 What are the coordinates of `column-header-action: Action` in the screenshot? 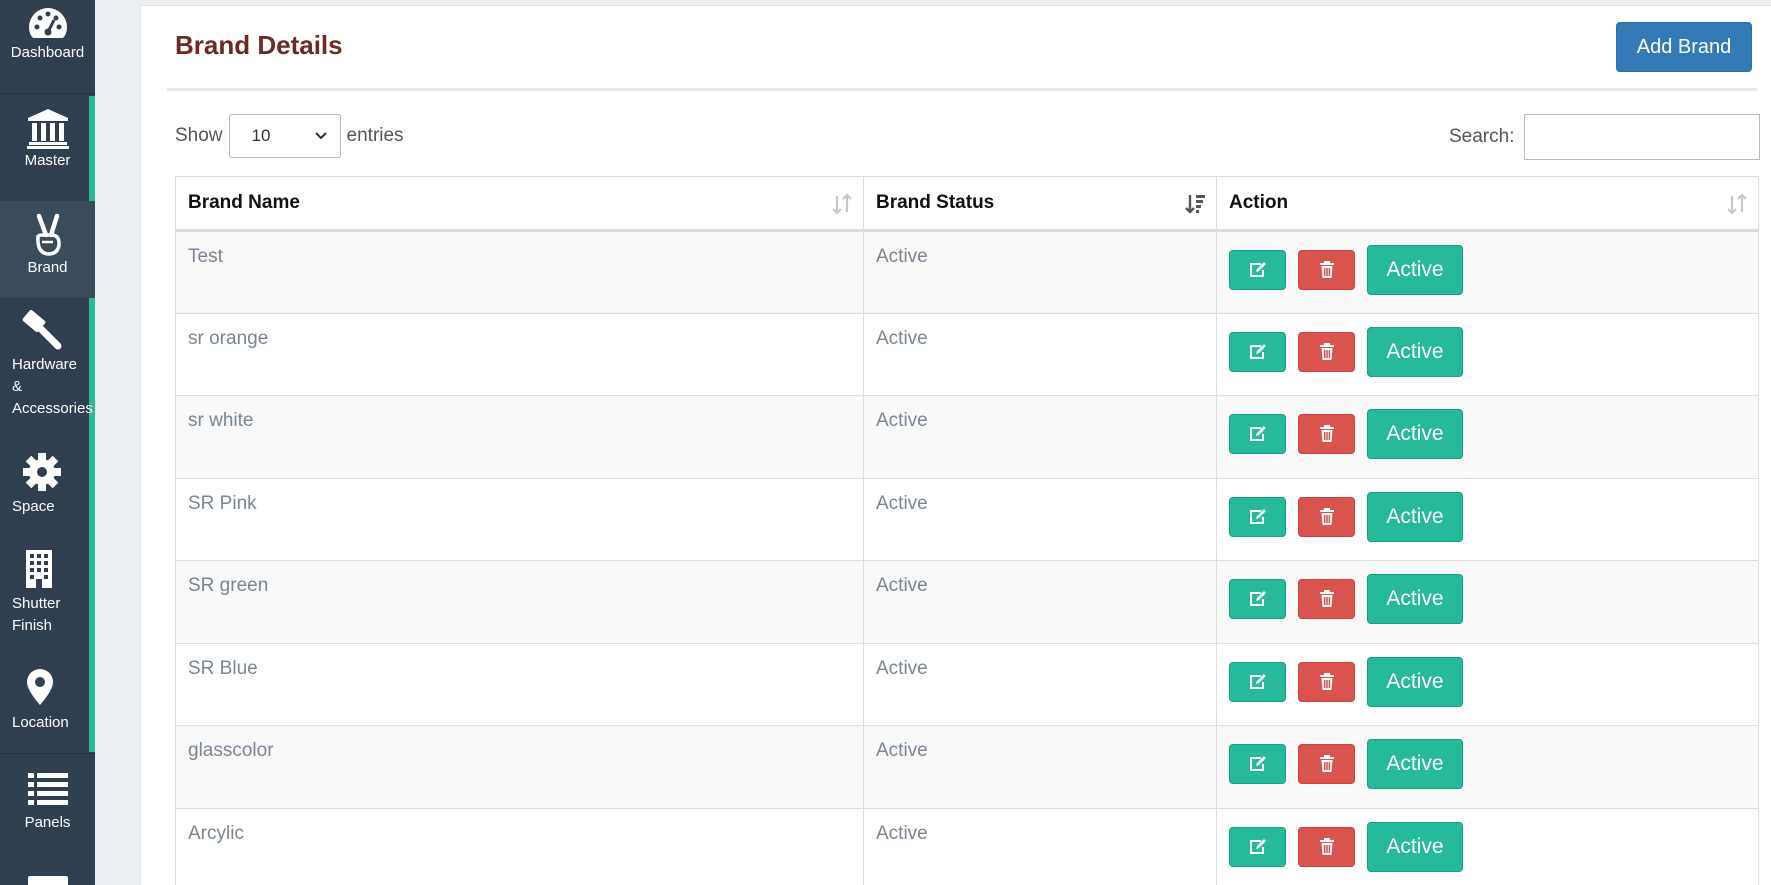 It's located at (1487, 204).